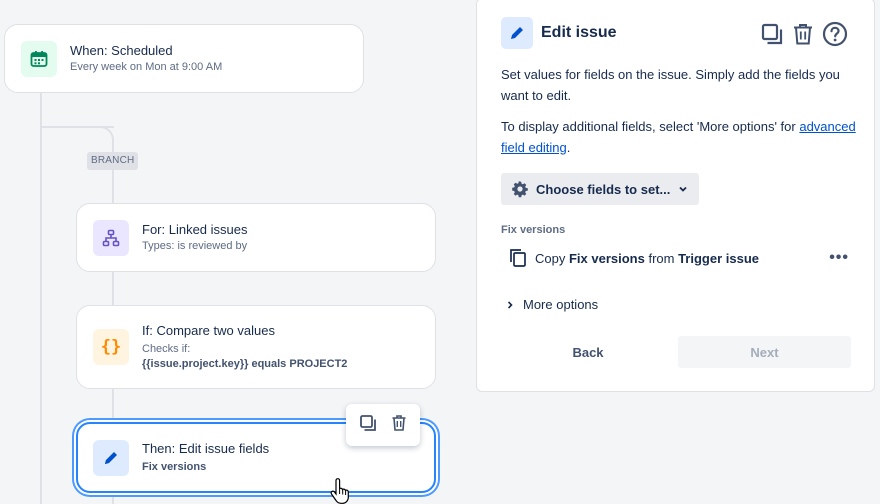 This screenshot has width=880, height=504. What do you see at coordinates (520, 189) in the screenshot?
I see `gear-icon` at bounding box center [520, 189].